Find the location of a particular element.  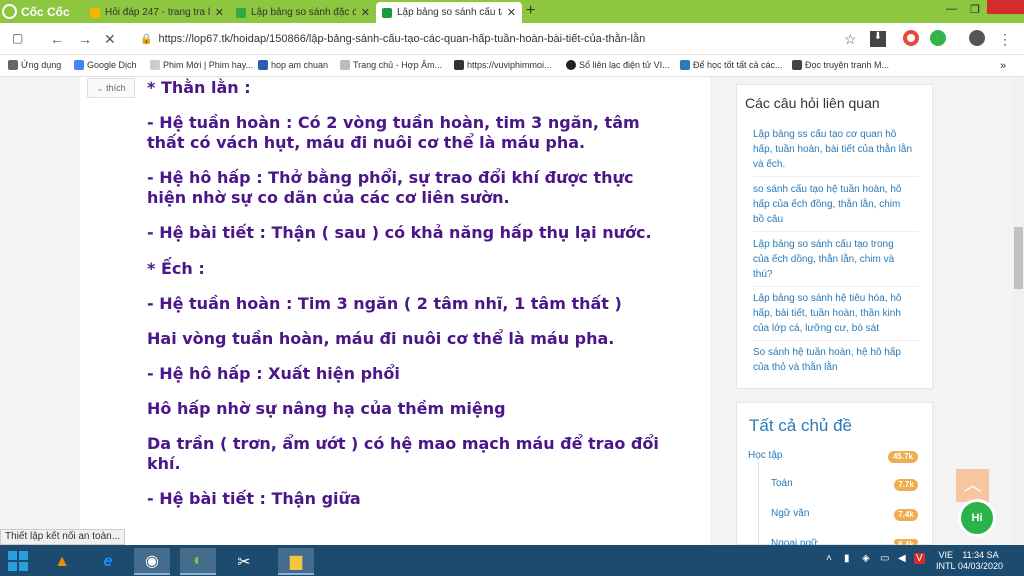

coccoc-icon is located at coordinates (9, 11).